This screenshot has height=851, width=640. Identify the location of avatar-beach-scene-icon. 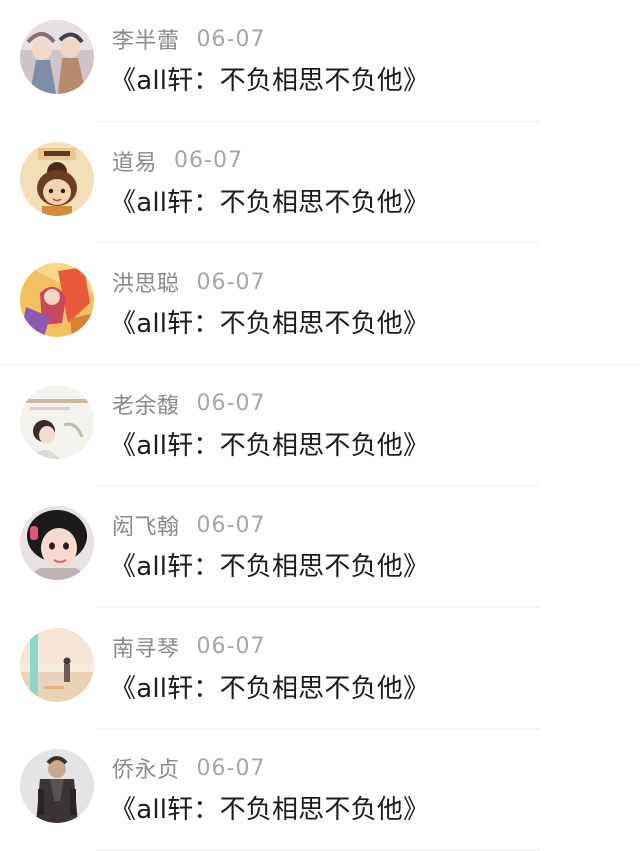
(57, 664).